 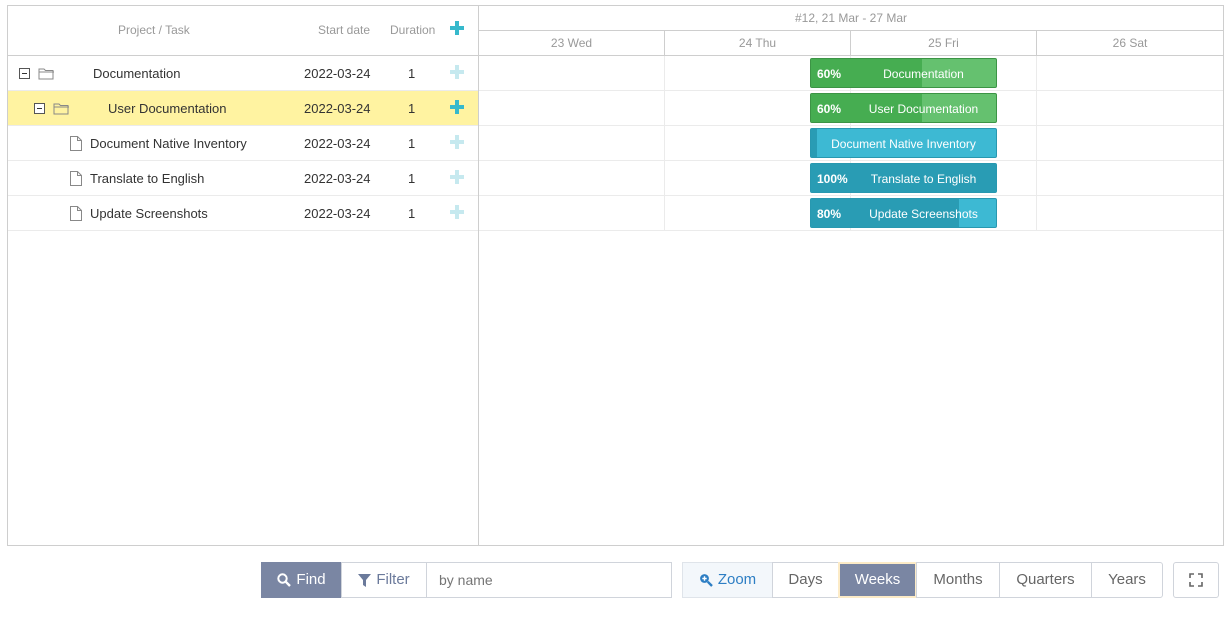 I want to click on find-label: Find, so click(x=311, y=579).